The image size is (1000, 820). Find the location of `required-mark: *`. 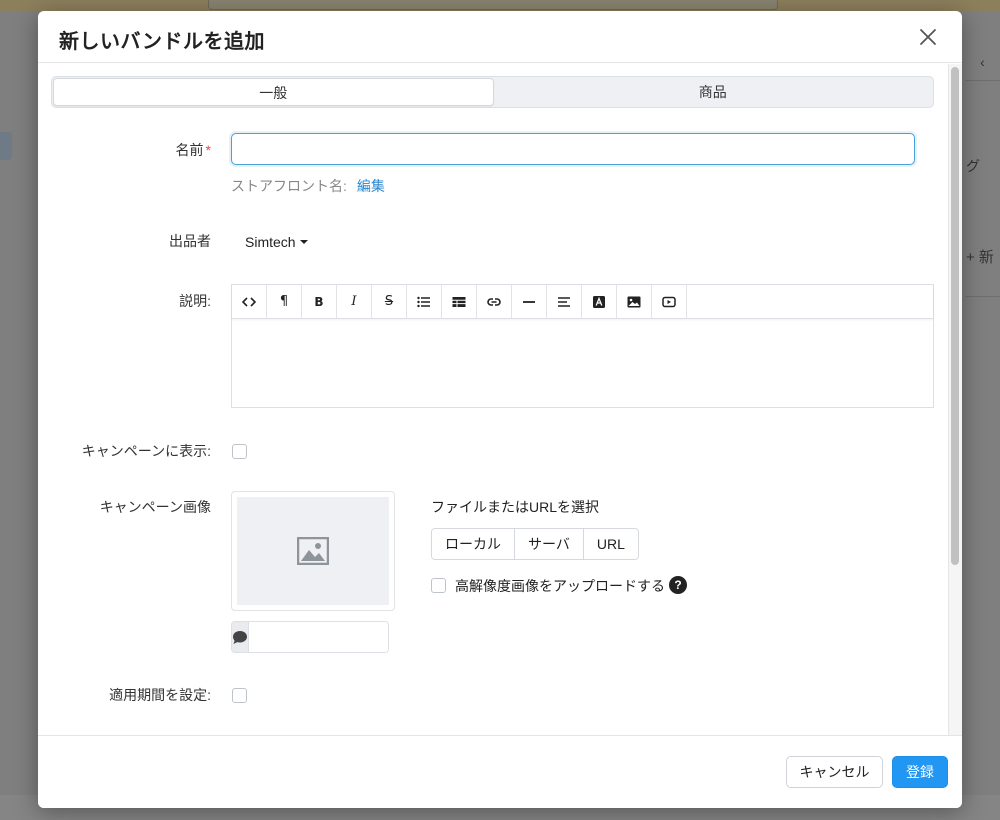

required-mark: * is located at coordinates (208, 150).